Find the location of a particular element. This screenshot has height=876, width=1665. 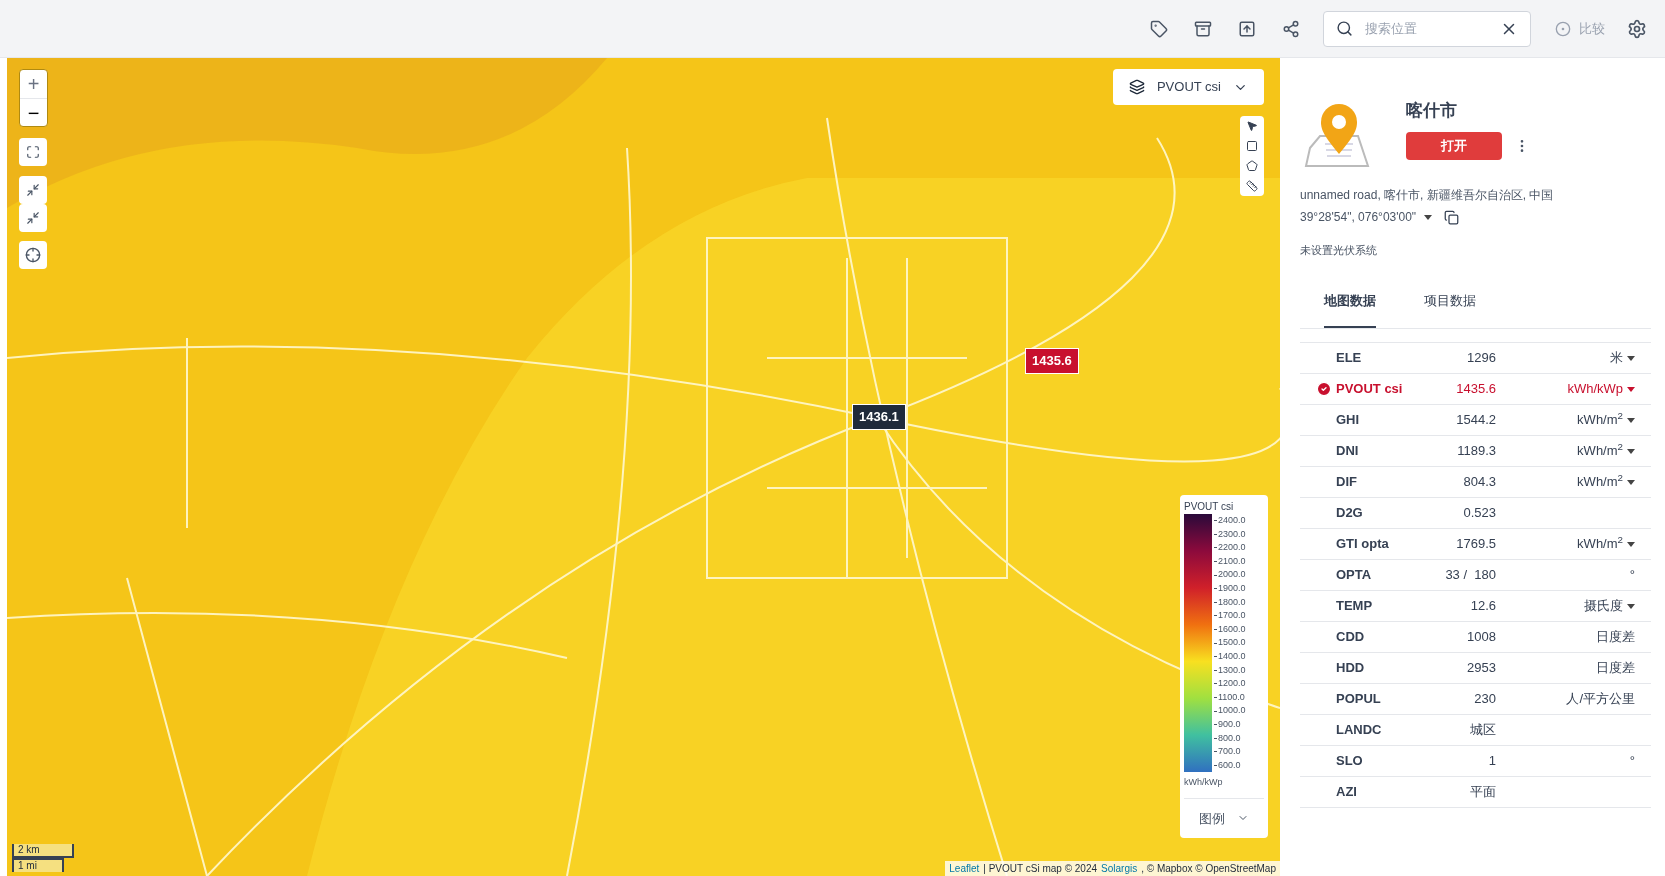

row-label: DNI is located at coordinates (1348, 451).